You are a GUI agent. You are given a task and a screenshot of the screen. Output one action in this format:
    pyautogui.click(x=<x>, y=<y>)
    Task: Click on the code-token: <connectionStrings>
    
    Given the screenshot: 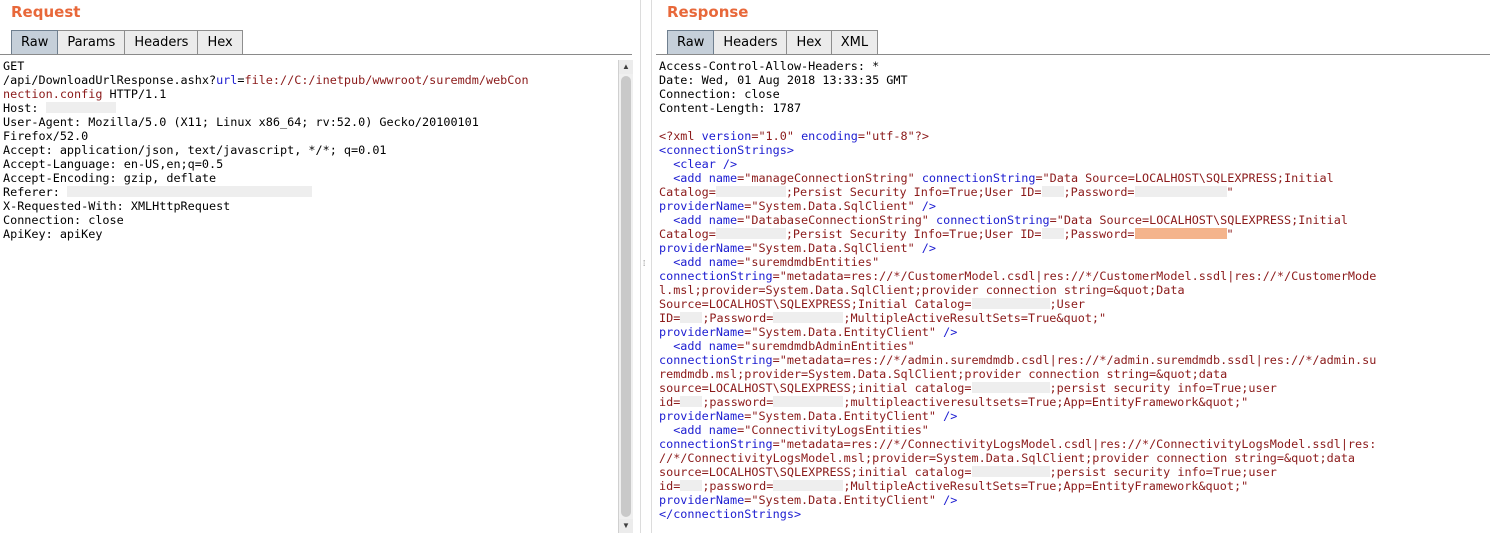 What is the action you would take?
    pyautogui.click(x=726, y=150)
    